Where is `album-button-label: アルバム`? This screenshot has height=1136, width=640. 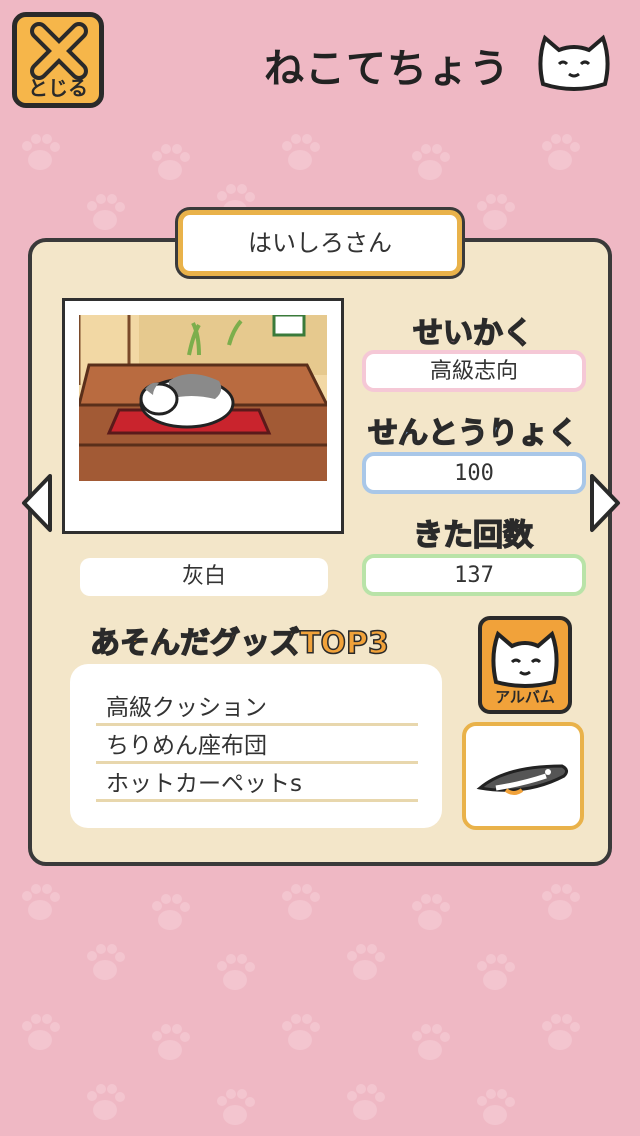 album-button-label: アルバム is located at coordinates (525, 697).